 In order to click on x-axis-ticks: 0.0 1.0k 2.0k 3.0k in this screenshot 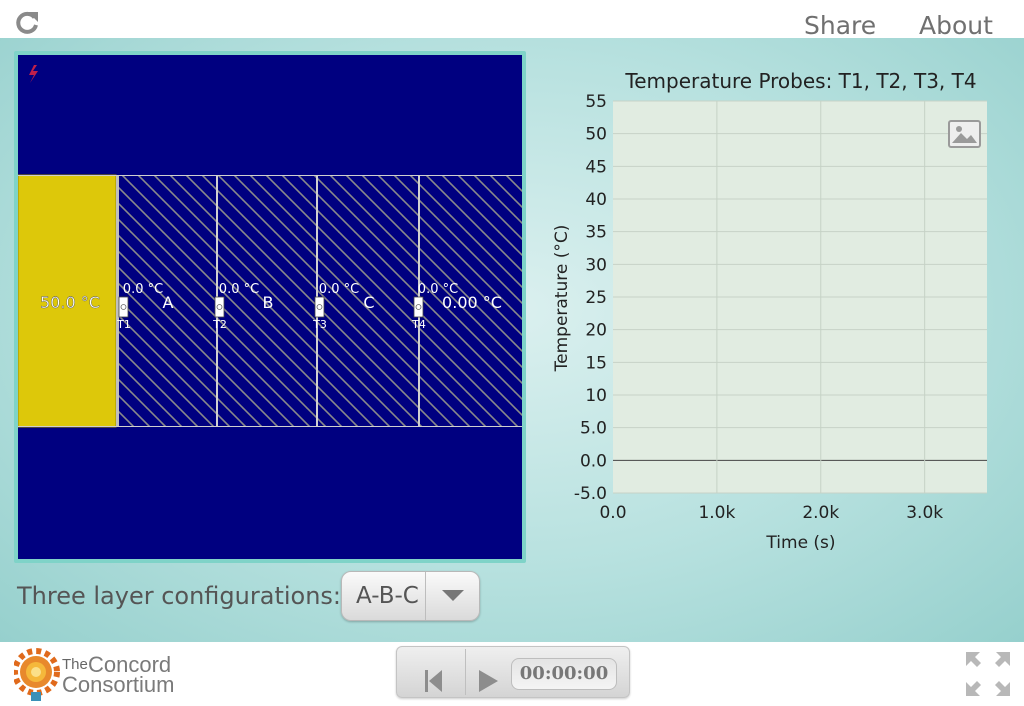, I will do `click(771, 513)`.